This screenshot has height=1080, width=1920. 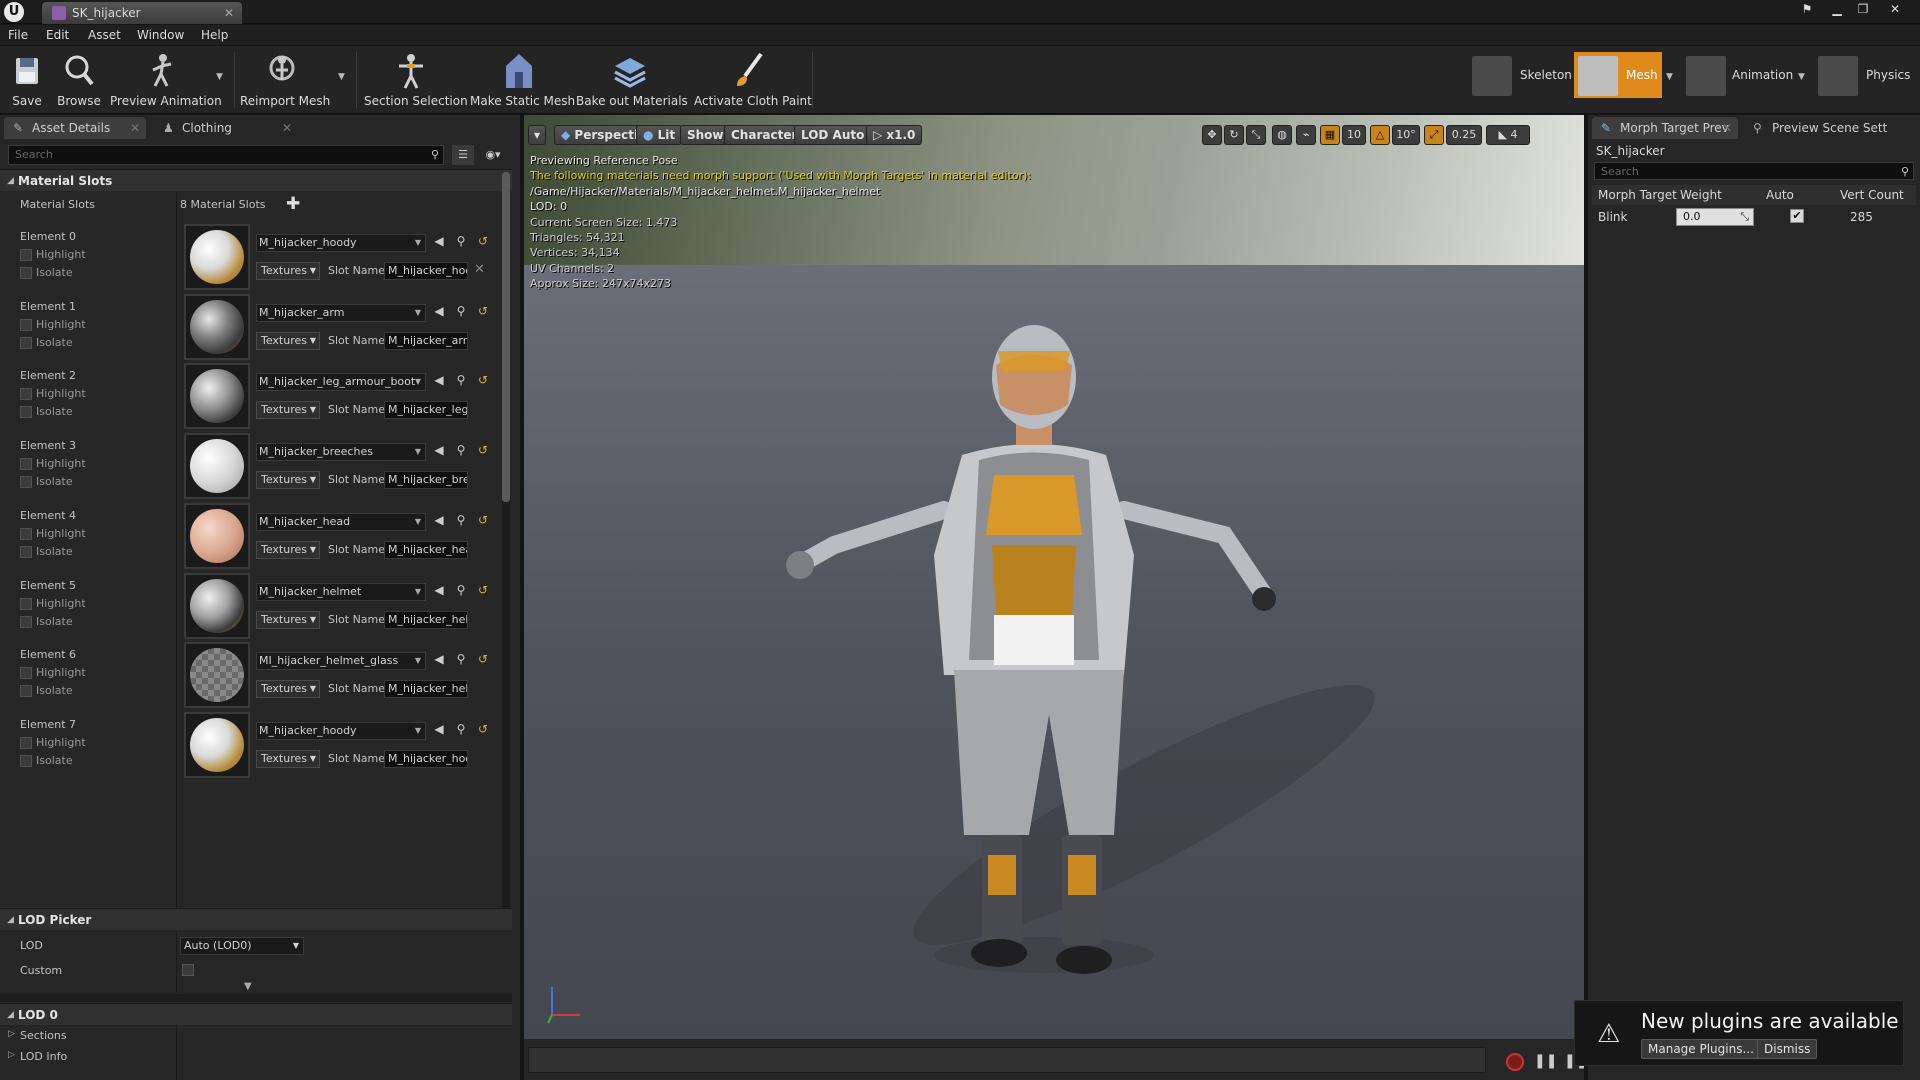 I want to click on activate-cloth-paint-button: Activate Cloth Paint, so click(x=753, y=81).